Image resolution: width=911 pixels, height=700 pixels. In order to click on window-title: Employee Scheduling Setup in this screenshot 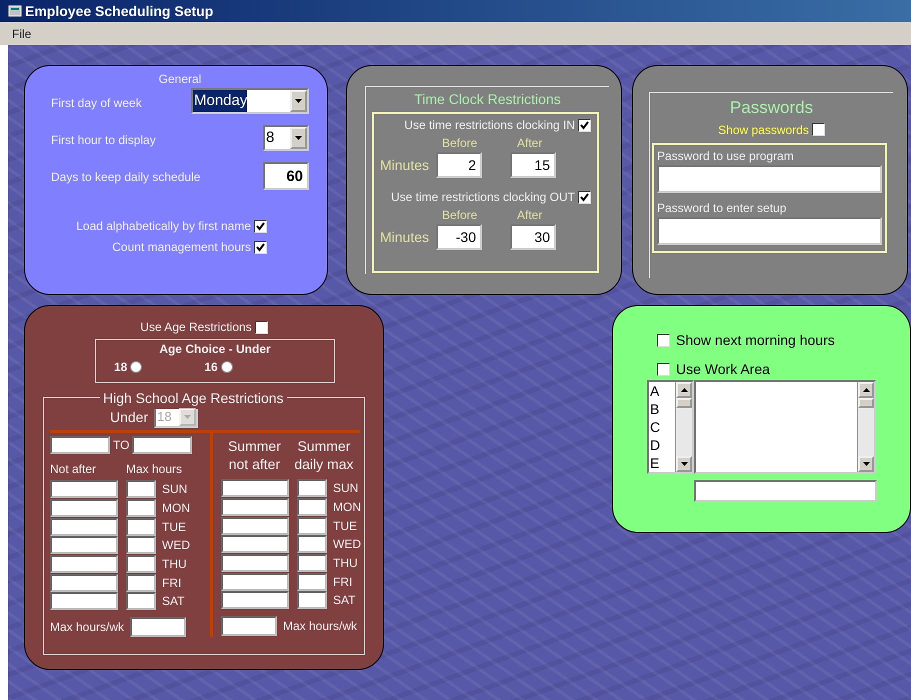, I will do `click(119, 11)`.